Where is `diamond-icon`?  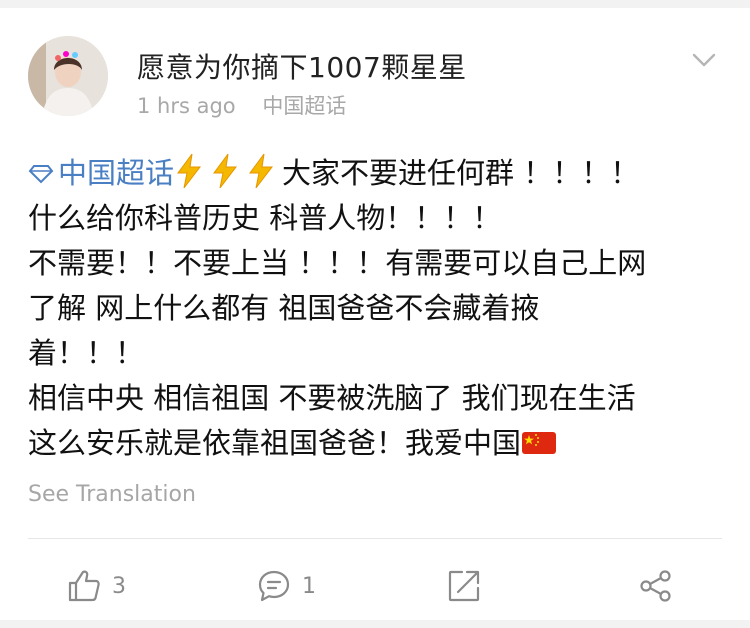 diamond-icon is located at coordinates (41, 174).